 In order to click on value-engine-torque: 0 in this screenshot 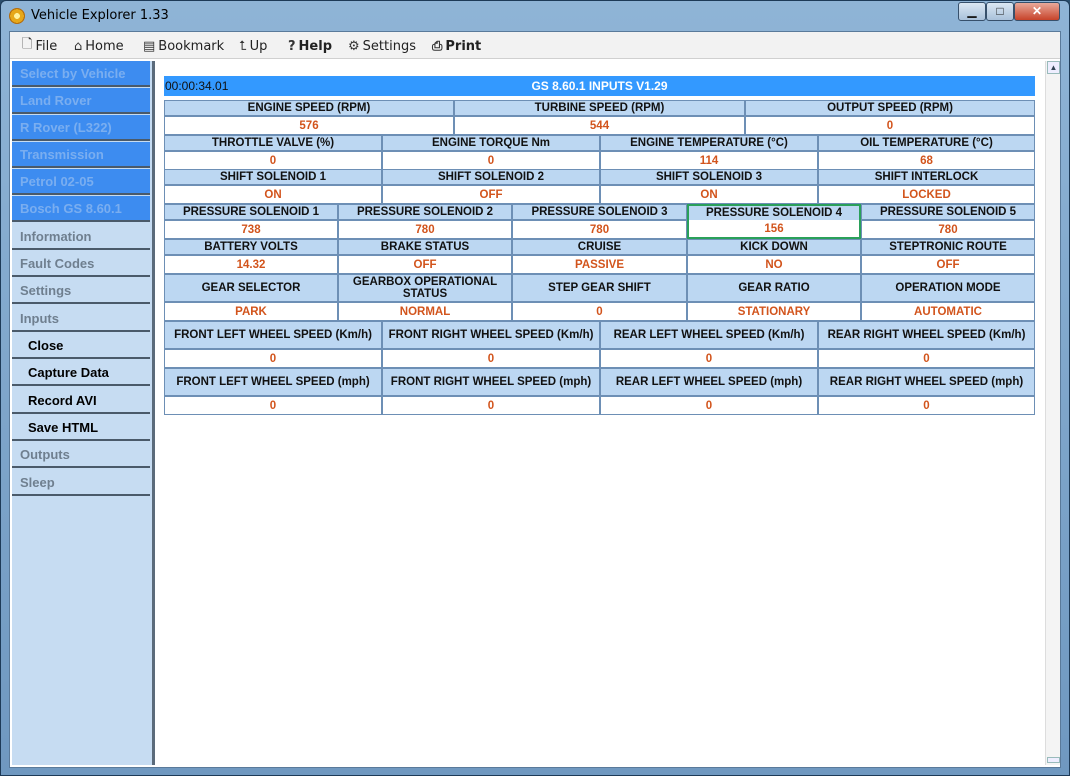, I will do `click(491, 160)`.